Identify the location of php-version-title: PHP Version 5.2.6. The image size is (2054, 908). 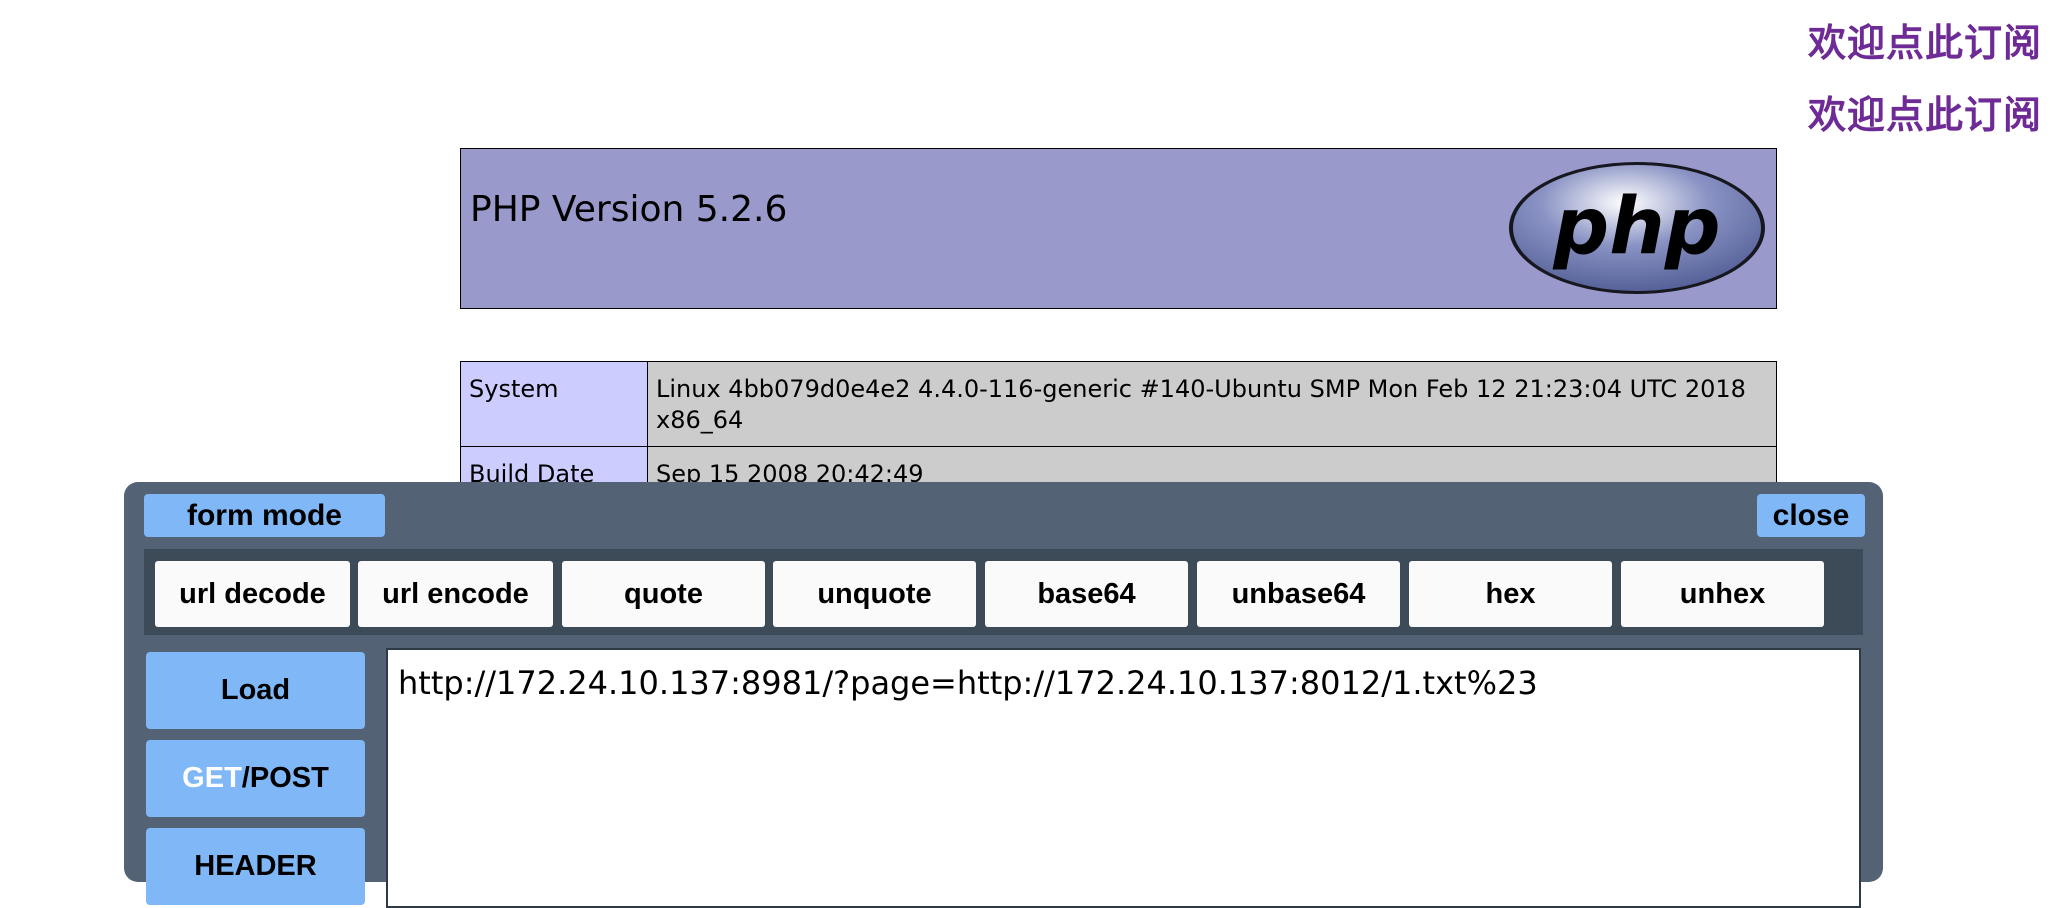
(629, 209).